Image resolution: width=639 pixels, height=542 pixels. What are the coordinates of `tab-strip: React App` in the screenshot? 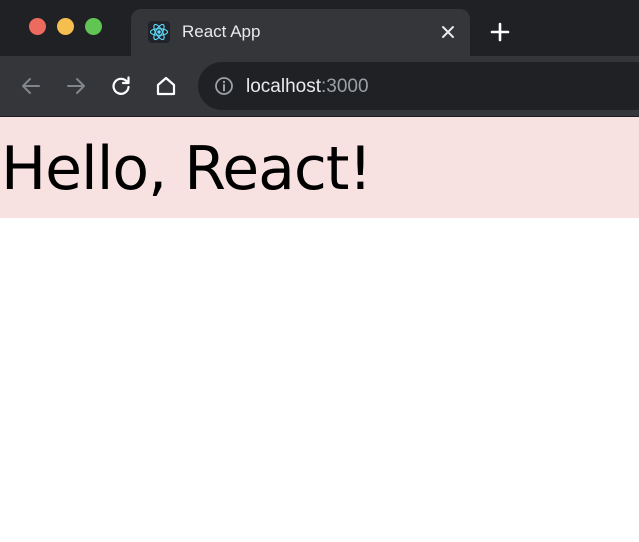 It's located at (319, 28).